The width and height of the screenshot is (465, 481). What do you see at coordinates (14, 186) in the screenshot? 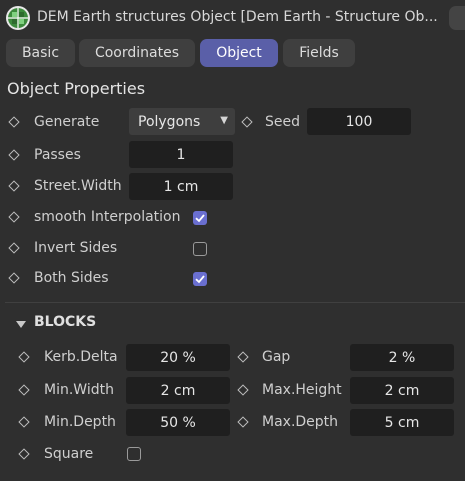
I see `street-width-keyframe-diamond-icon` at bounding box center [14, 186].